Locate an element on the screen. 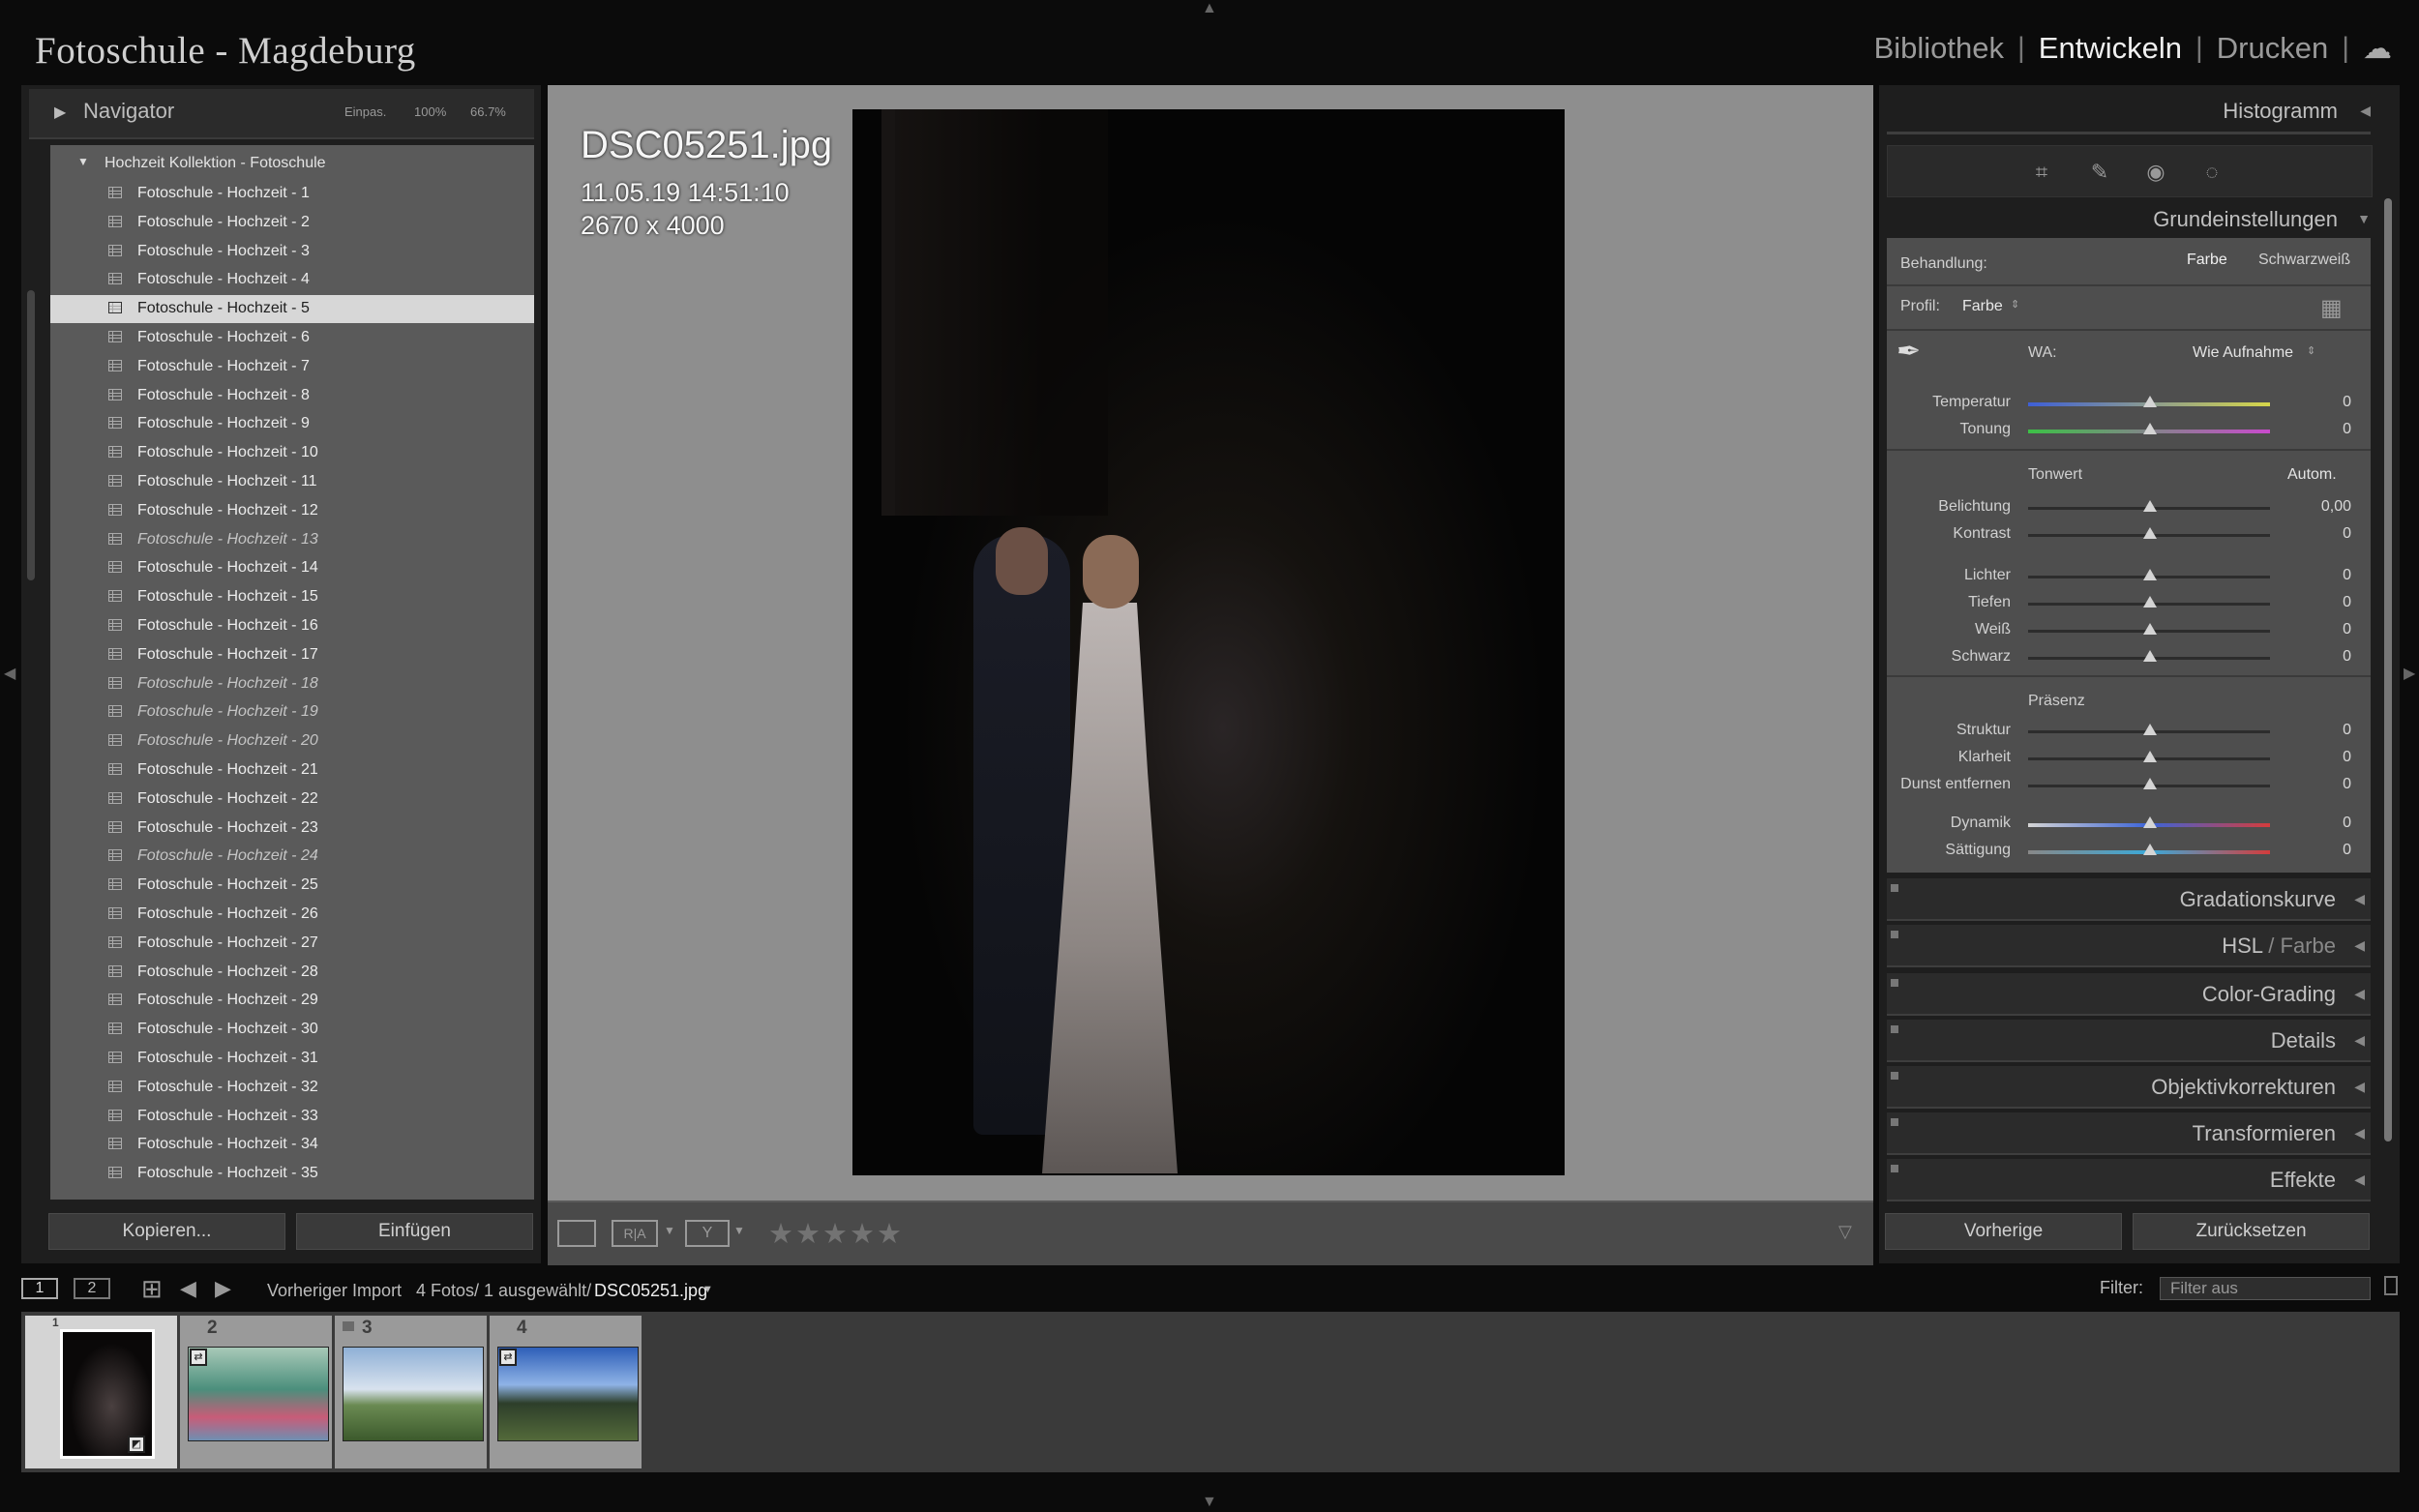 Image resolution: width=2419 pixels, height=1512 pixels. hsl-tab: HSL is located at coordinates (2242, 946).